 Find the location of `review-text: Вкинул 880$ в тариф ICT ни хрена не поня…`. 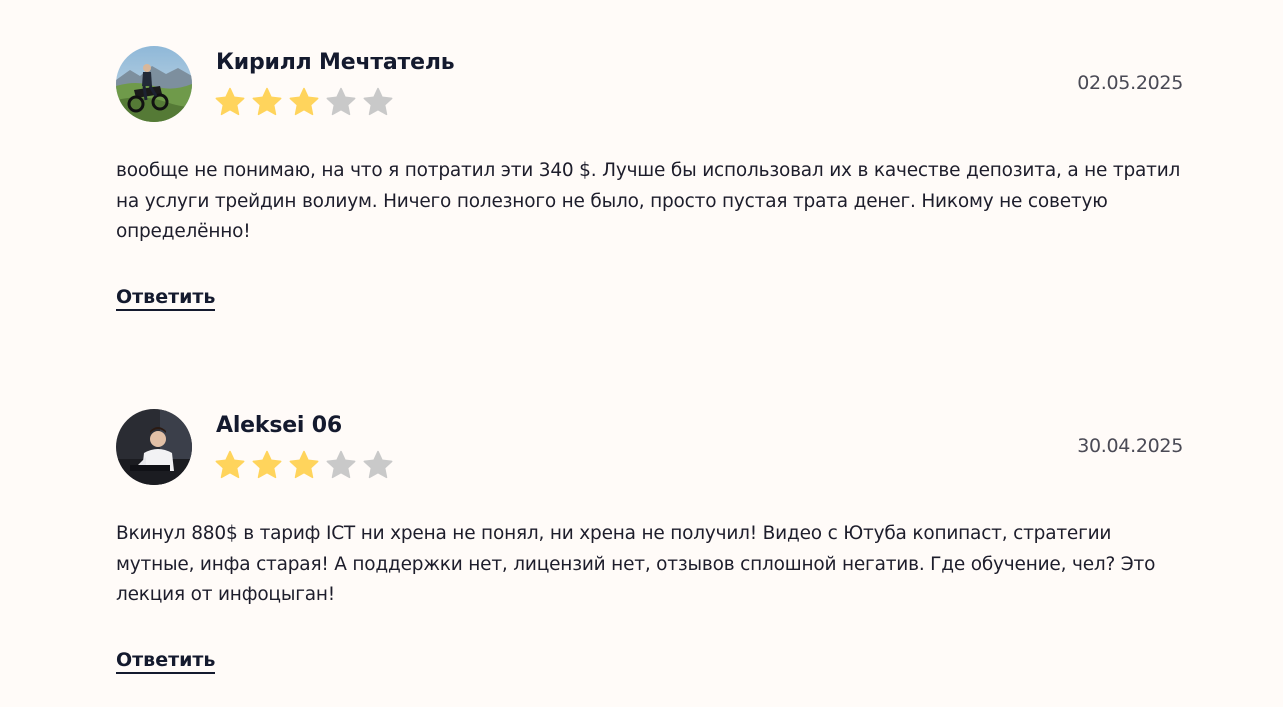

review-text: Вкинул 880$ в тариф ICT ни хрена не поня… is located at coordinates (636, 564).